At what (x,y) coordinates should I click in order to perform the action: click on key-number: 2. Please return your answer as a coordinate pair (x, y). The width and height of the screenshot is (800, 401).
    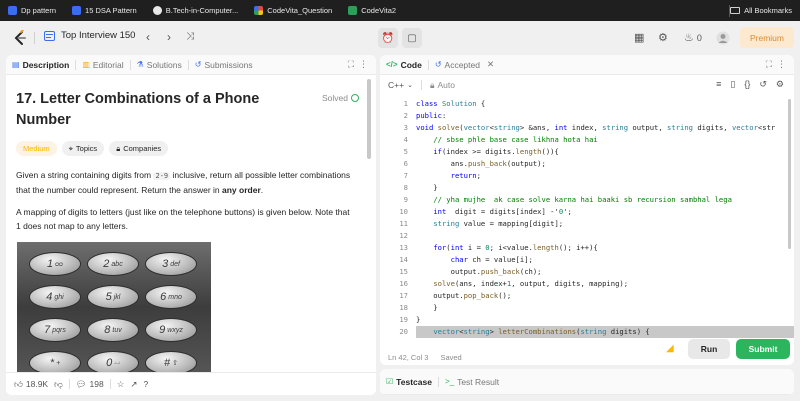
    Looking at the image, I should click on (106, 264).